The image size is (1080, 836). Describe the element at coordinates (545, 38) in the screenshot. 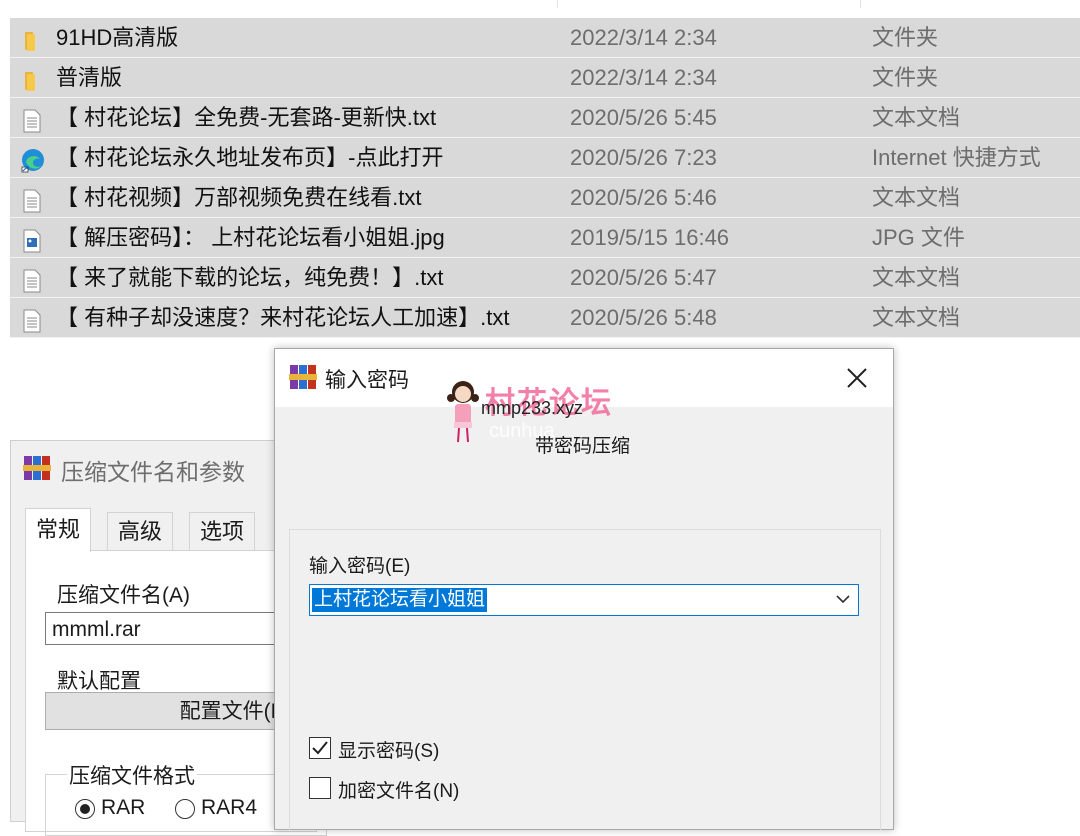

I see `file-row: 91HD高清版 2022/3/14 2:34 文件夹` at that location.